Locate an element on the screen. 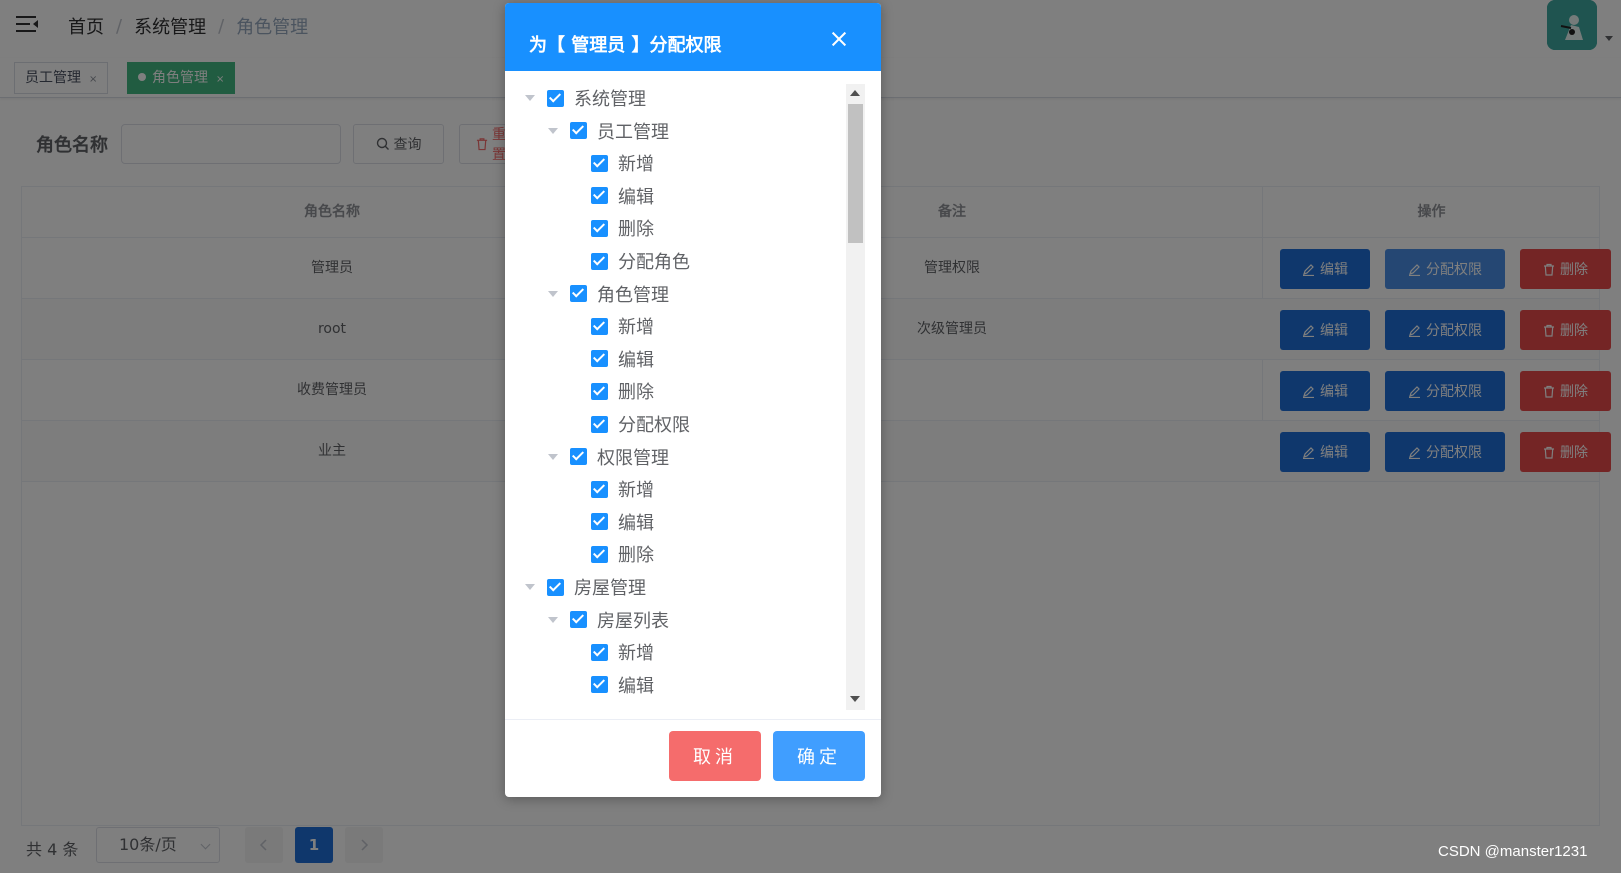  tree-node: 角色管理 is located at coordinates (608, 294).